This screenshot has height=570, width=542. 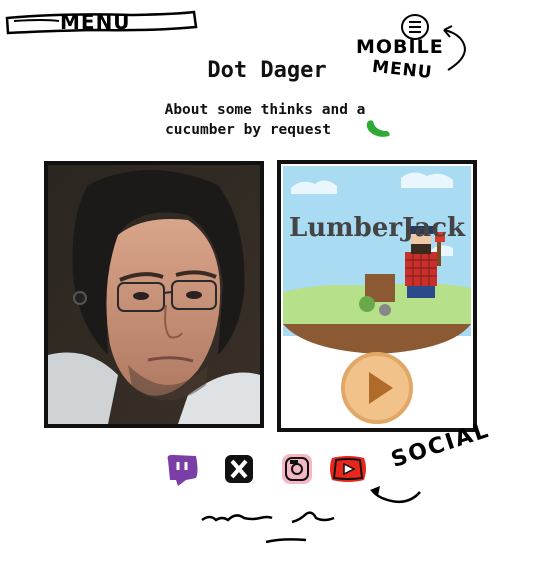 I want to click on youtube-link, so click(x=347, y=469).